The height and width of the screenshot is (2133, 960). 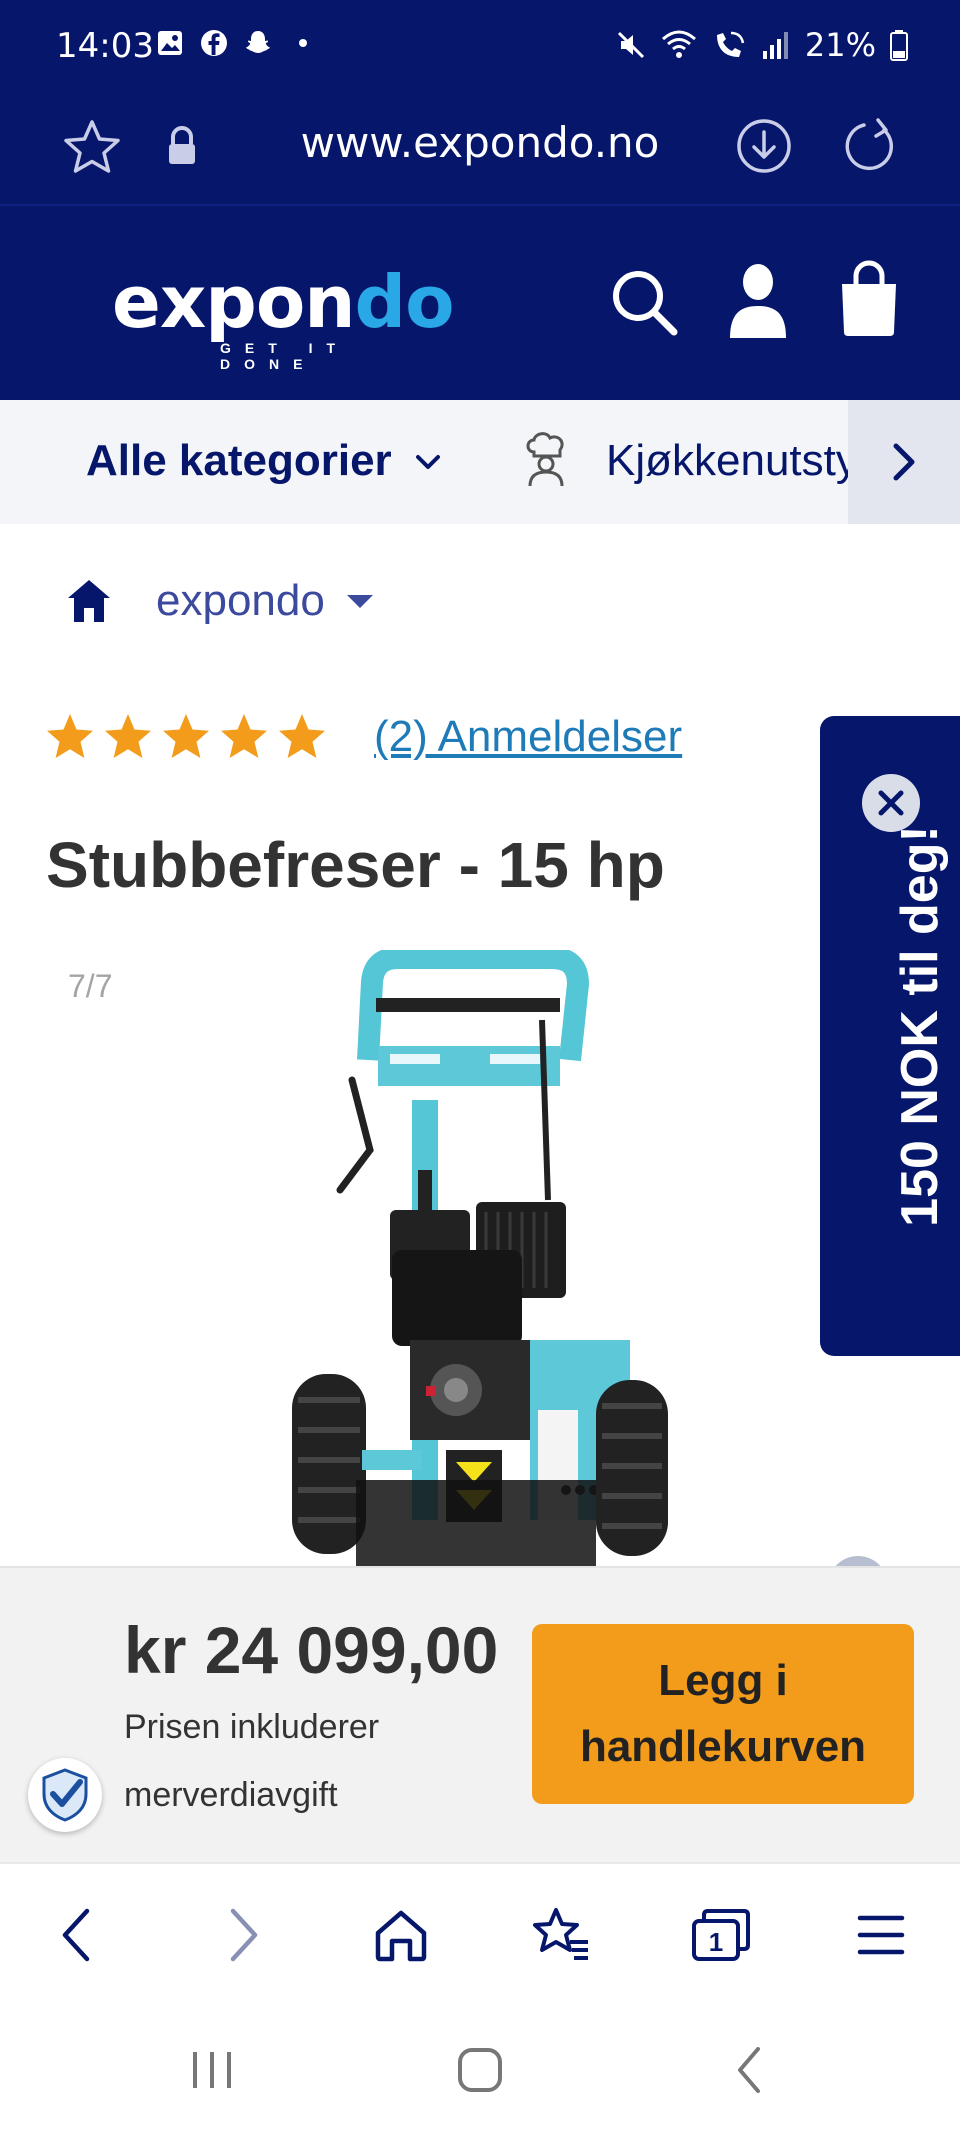 What do you see at coordinates (480, 1930) in the screenshot?
I see `browser-toolbar: 1` at bounding box center [480, 1930].